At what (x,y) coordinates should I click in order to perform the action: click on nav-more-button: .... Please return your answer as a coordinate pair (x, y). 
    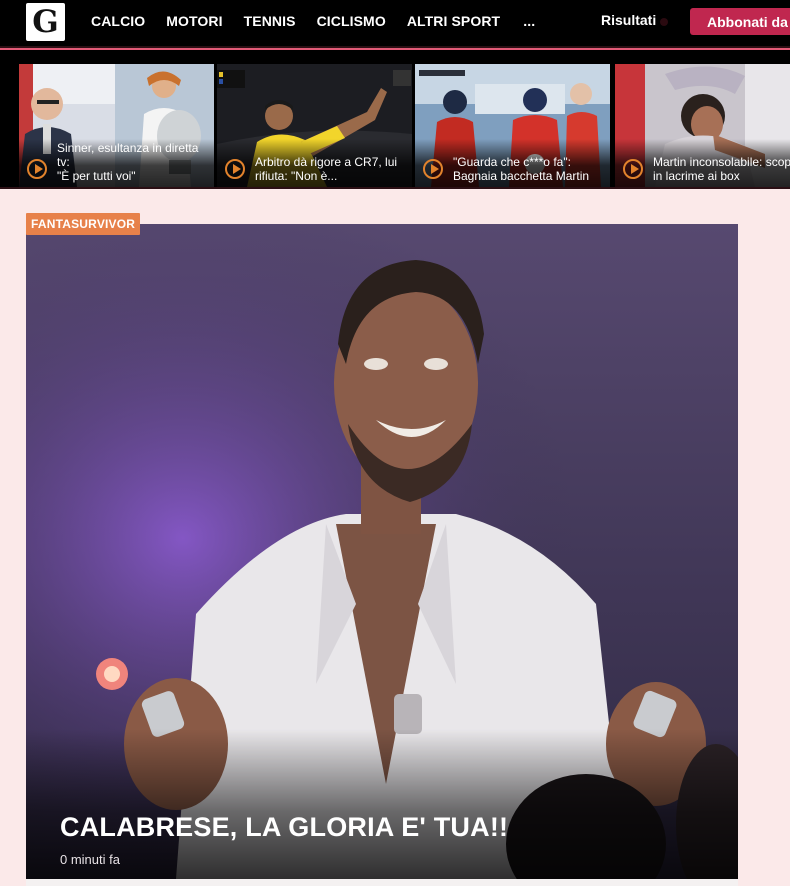
    Looking at the image, I should click on (529, 21).